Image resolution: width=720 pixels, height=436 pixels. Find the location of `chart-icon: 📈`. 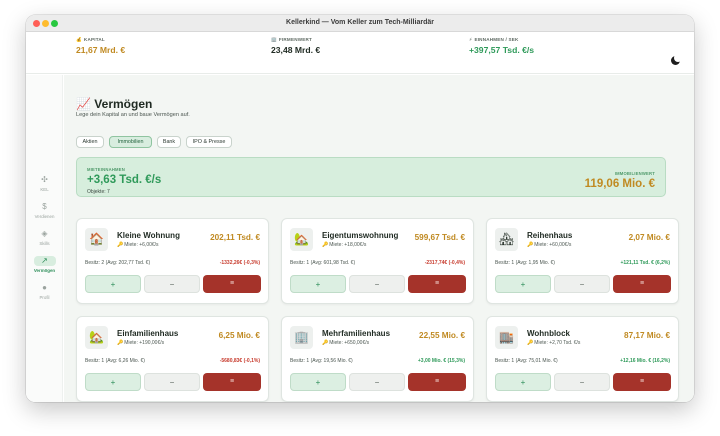

chart-icon: 📈 is located at coordinates (83, 104).